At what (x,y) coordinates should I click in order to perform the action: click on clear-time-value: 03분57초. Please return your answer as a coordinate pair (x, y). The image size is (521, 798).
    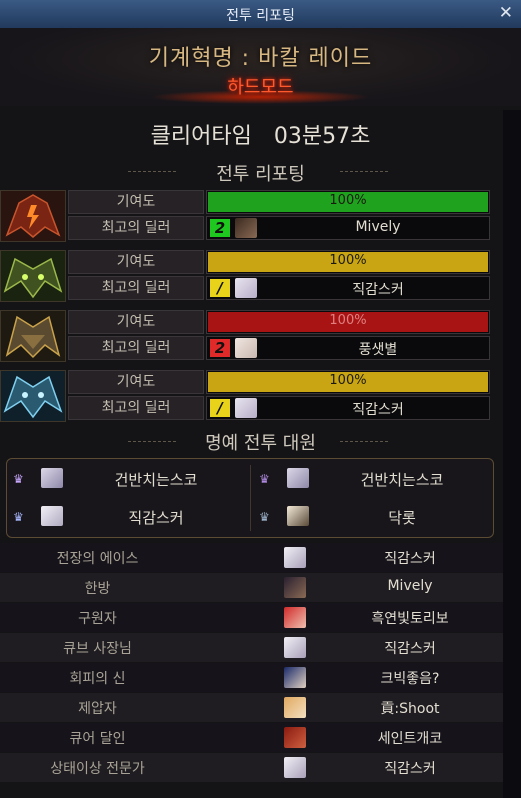
    Looking at the image, I should click on (322, 136).